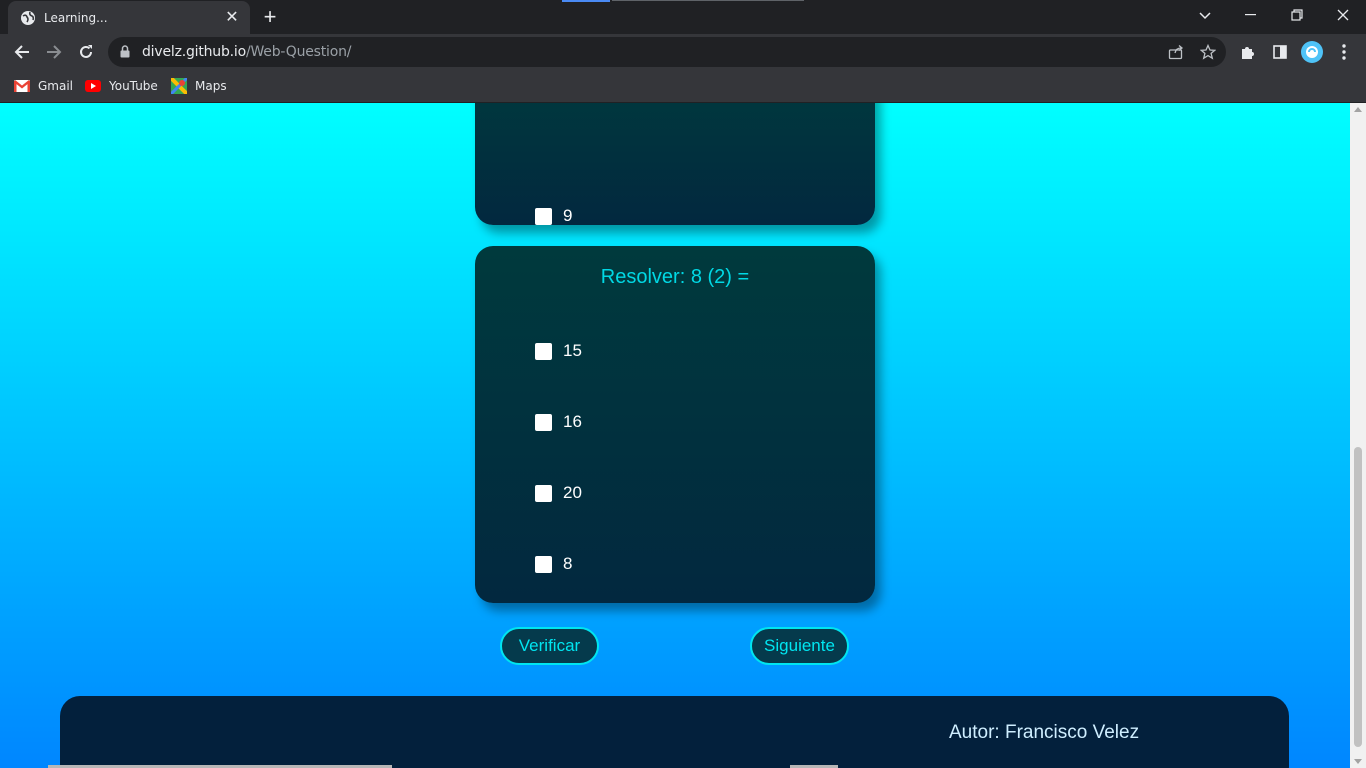 This screenshot has width=1366, height=768. What do you see at coordinates (129, 17) in the screenshot?
I see `browser-tab: Learning... ✕` at bounding box center [129, 17].